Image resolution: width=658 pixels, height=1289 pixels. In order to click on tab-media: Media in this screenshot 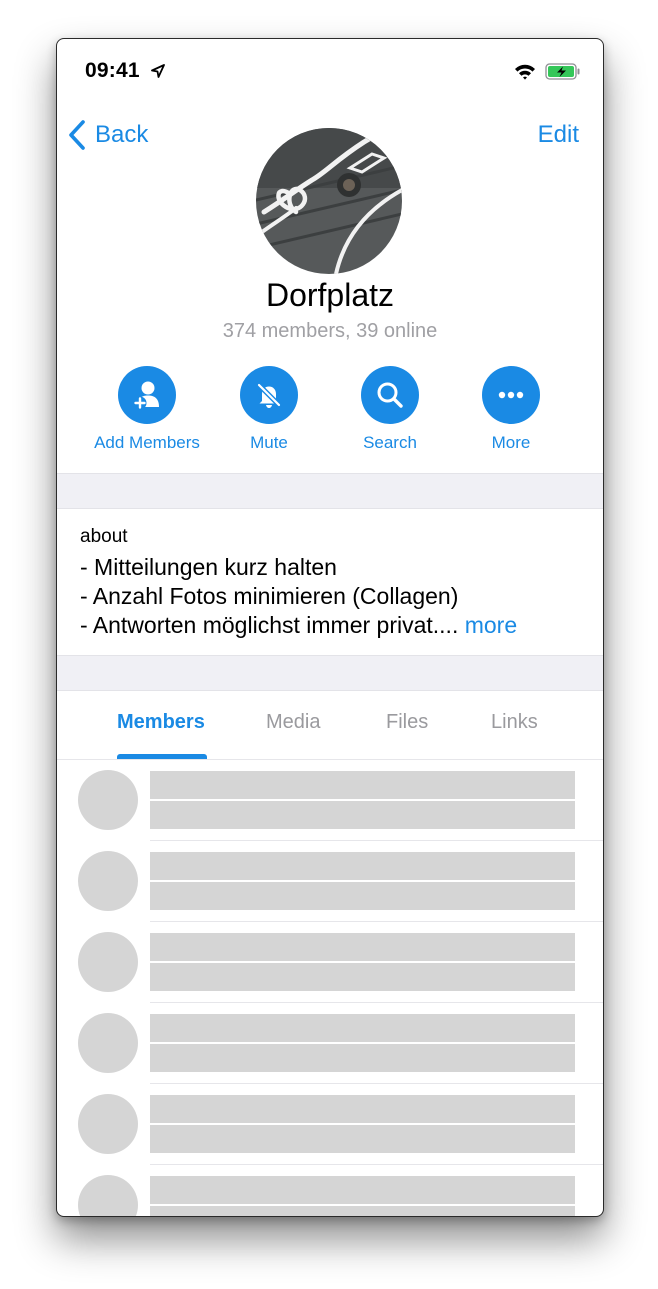, I will do `click(293, 722)`.